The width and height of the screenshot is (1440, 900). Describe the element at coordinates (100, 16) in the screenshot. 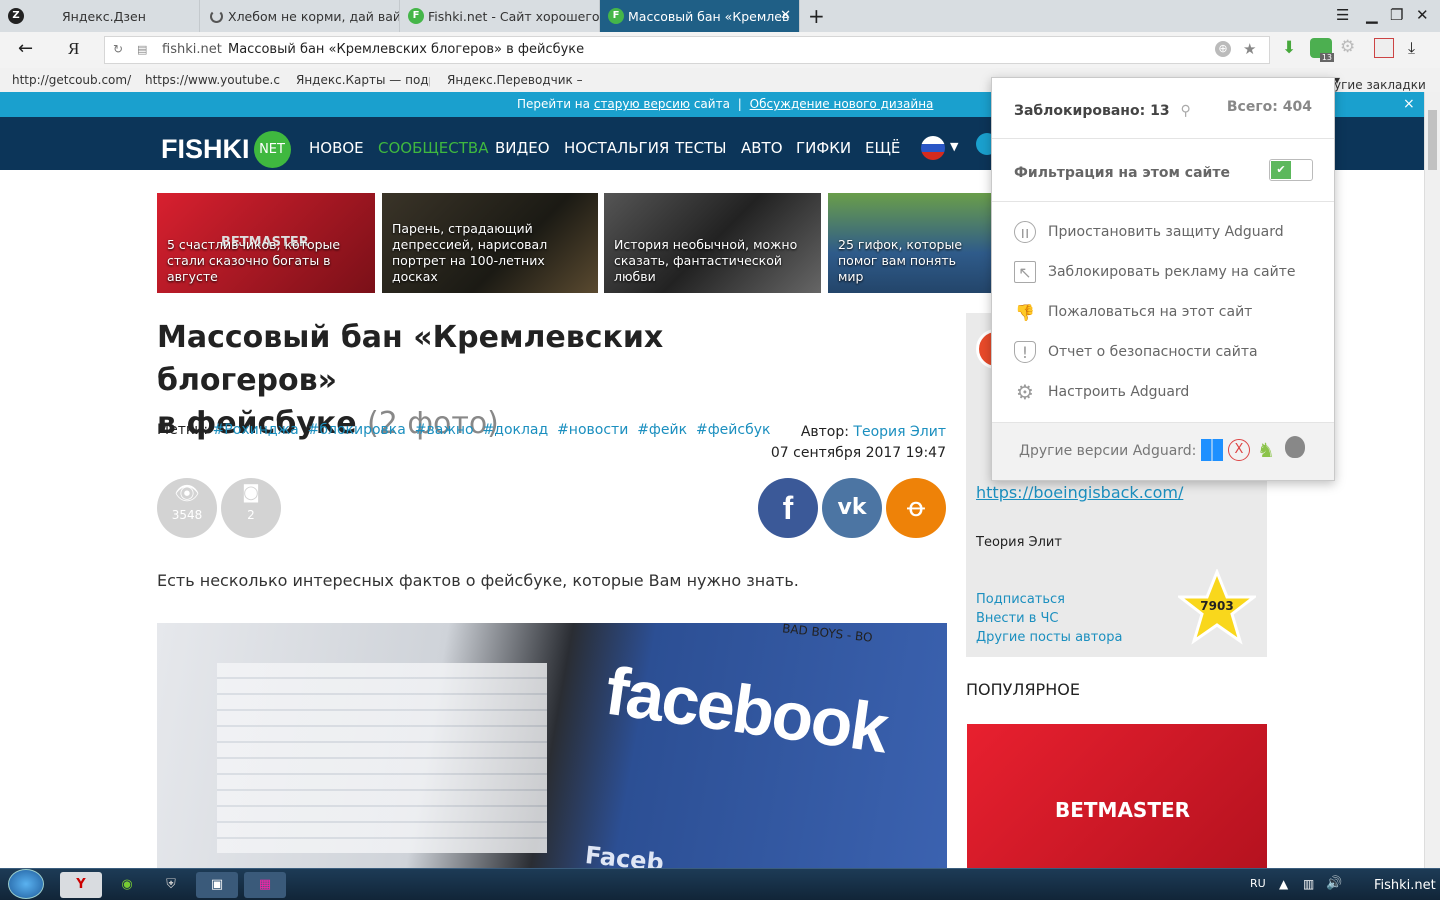

I see `tab-yandex-zen: Z Яндекс.Дзен` at that location.